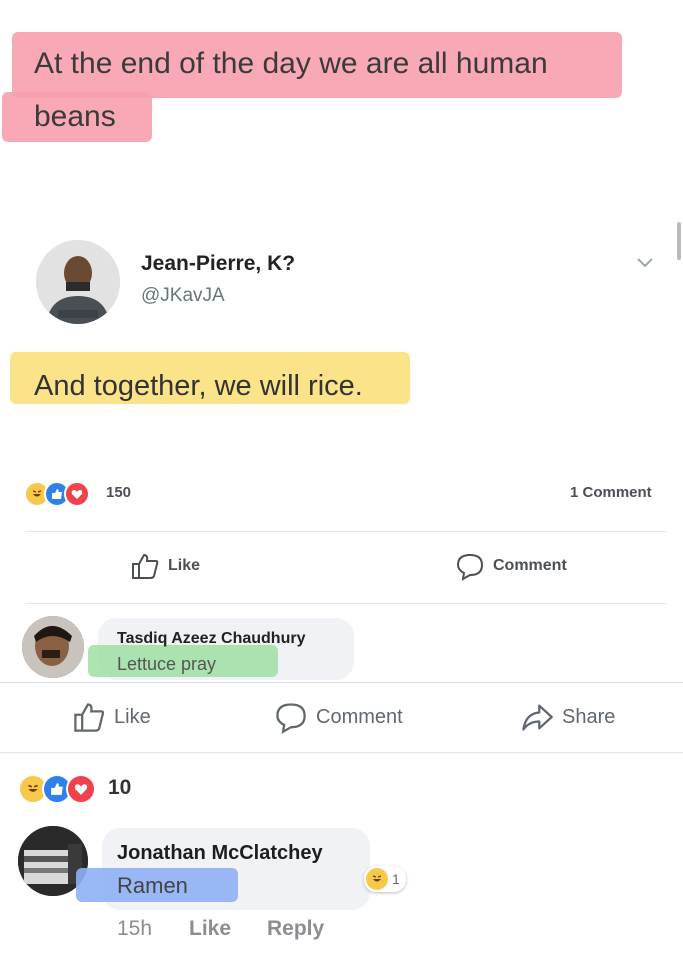 This screenshot has height=960, width=683. I want to click on like-label: Like, so click(132, 716).